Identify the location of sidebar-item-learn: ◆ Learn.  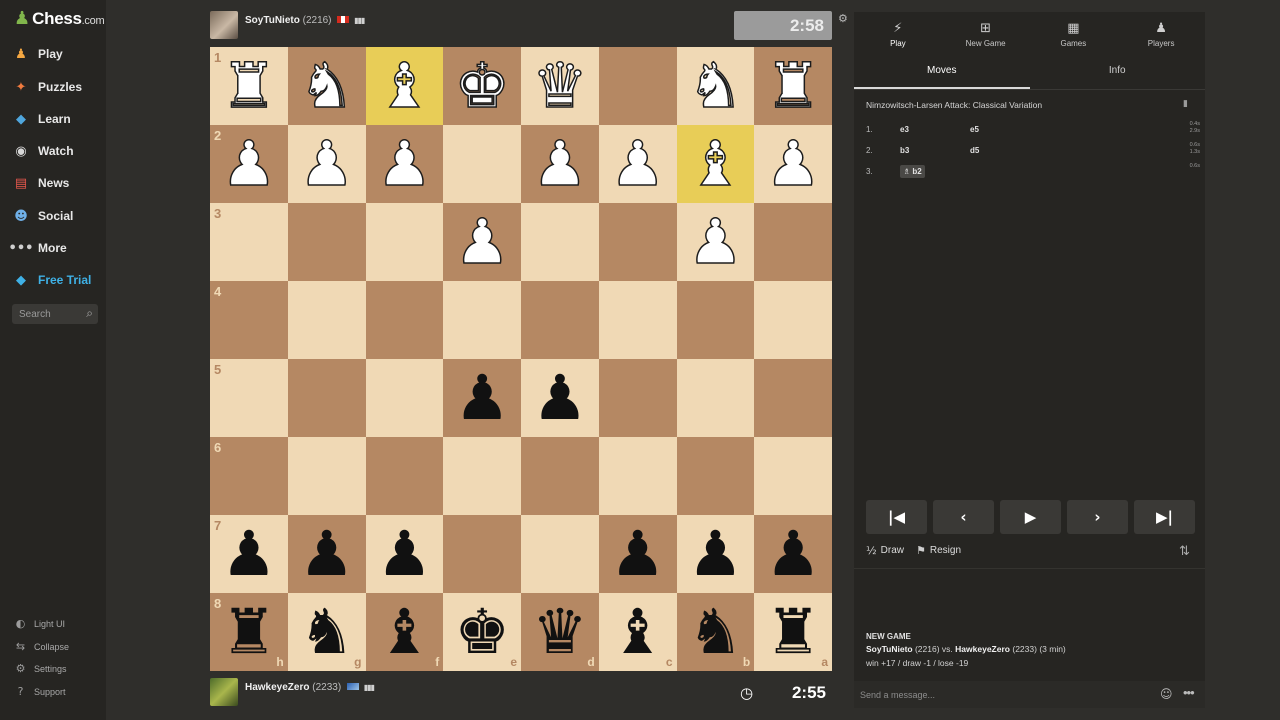
(41, 119).